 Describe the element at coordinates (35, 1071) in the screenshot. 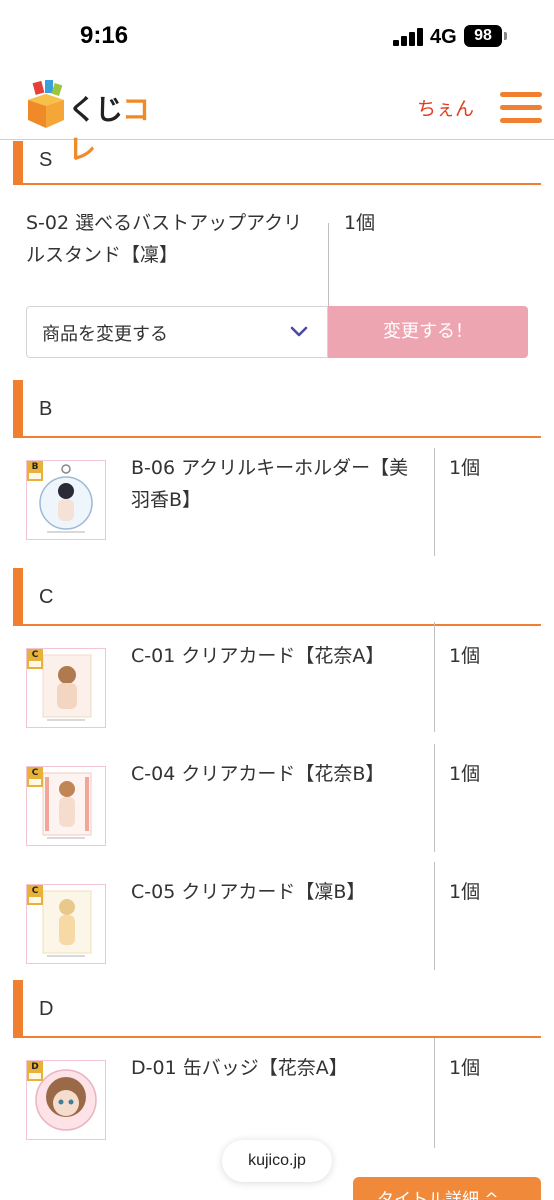

I see `prize-badge: D` at that location.